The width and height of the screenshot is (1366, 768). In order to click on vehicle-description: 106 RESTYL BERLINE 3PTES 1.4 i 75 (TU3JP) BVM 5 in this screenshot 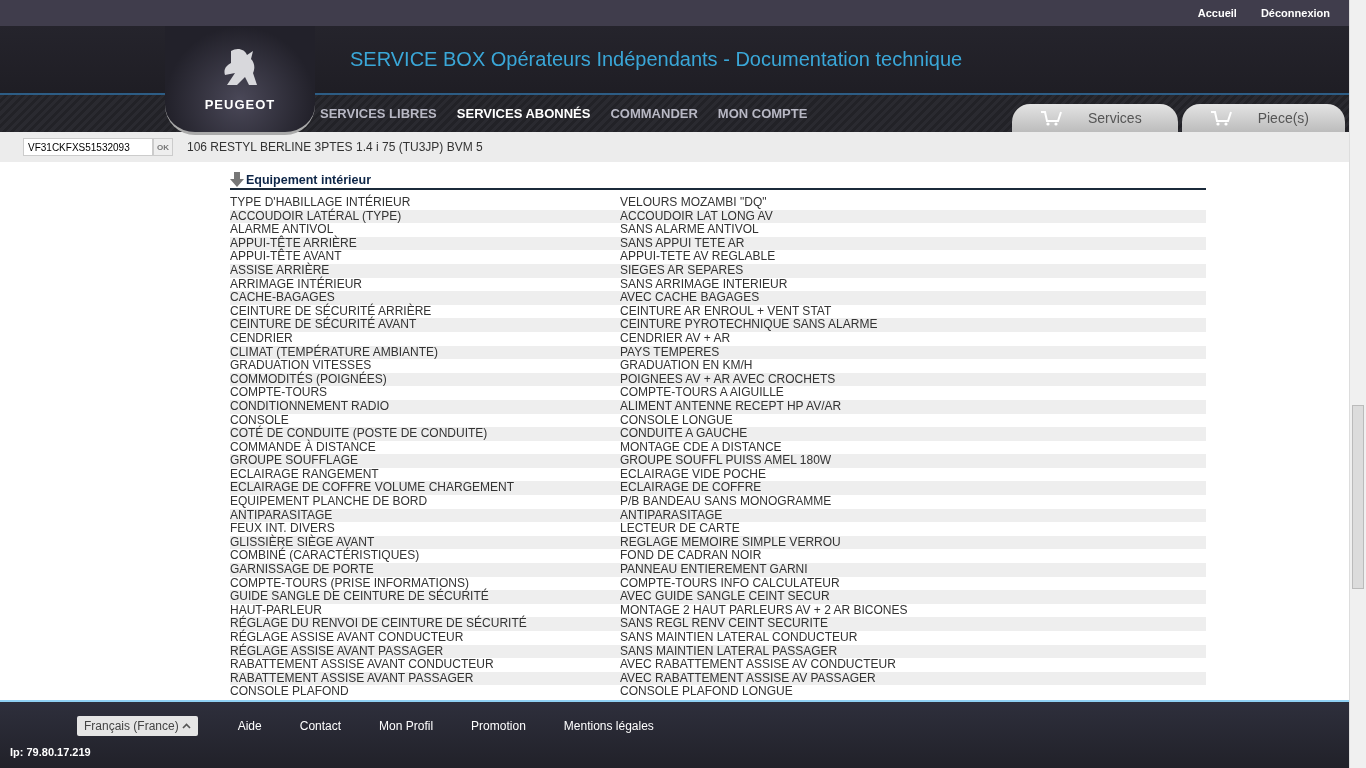, I will do `click(335, 147)`.